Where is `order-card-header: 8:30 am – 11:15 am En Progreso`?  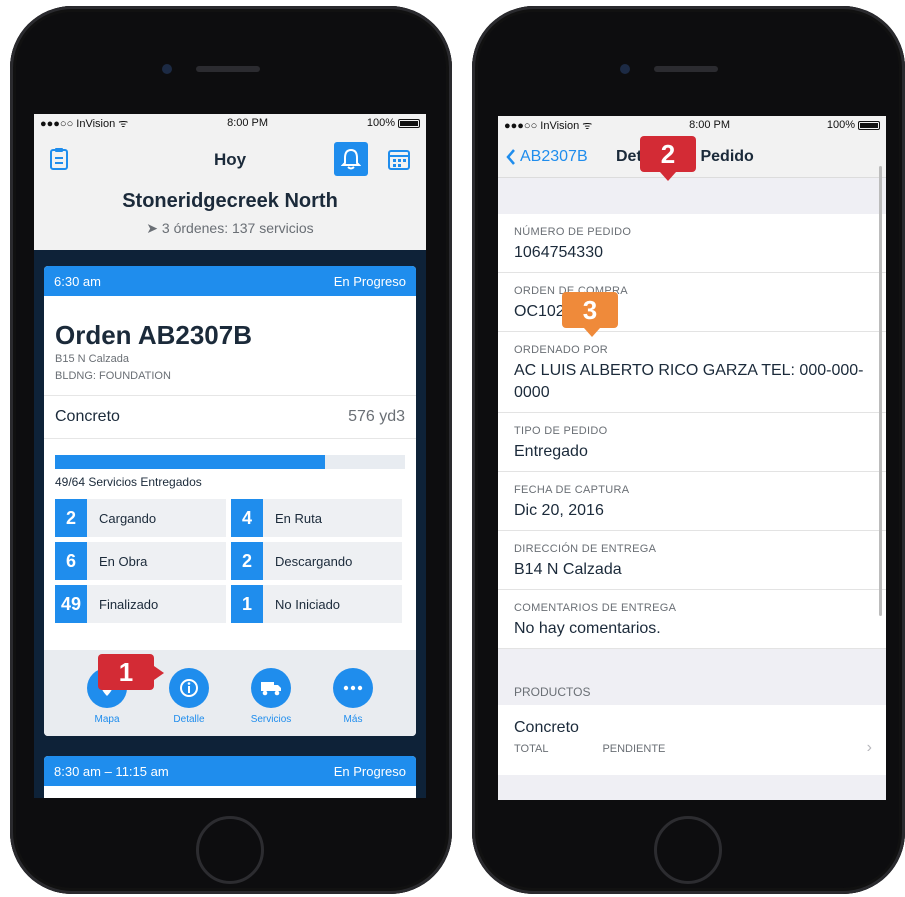 order-card-header: 8:30 am – 11:15 am En Progreso is located at coordinates (230, 771).